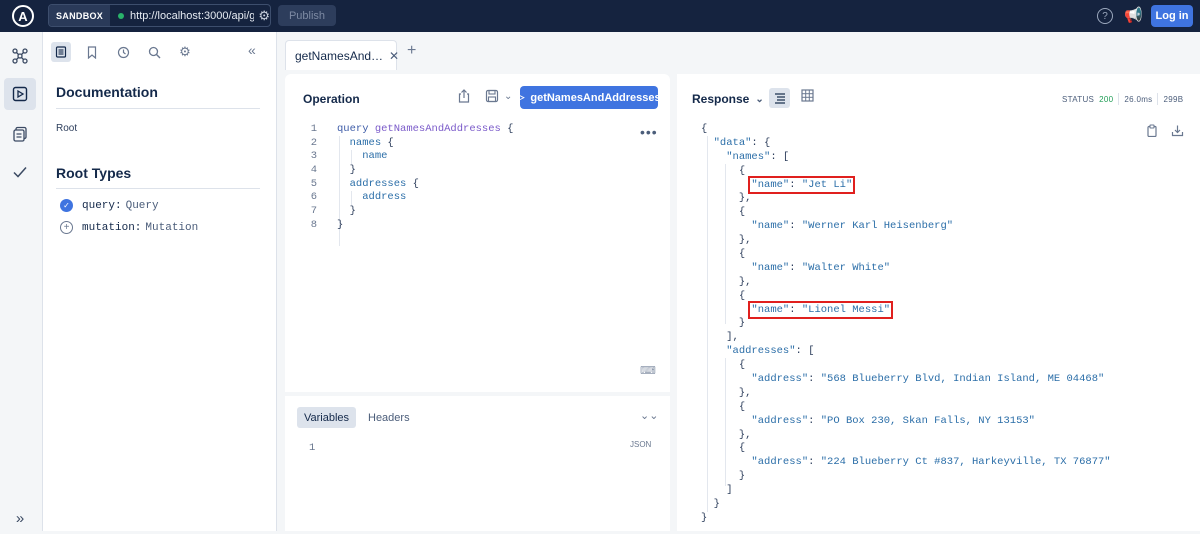 The width and height of the screenshot is (1200, 534). What do you see at coordinates (66, 128) in the screenshot?
I see `breadcrumb-root: Root` at bounding box center [66, 128].